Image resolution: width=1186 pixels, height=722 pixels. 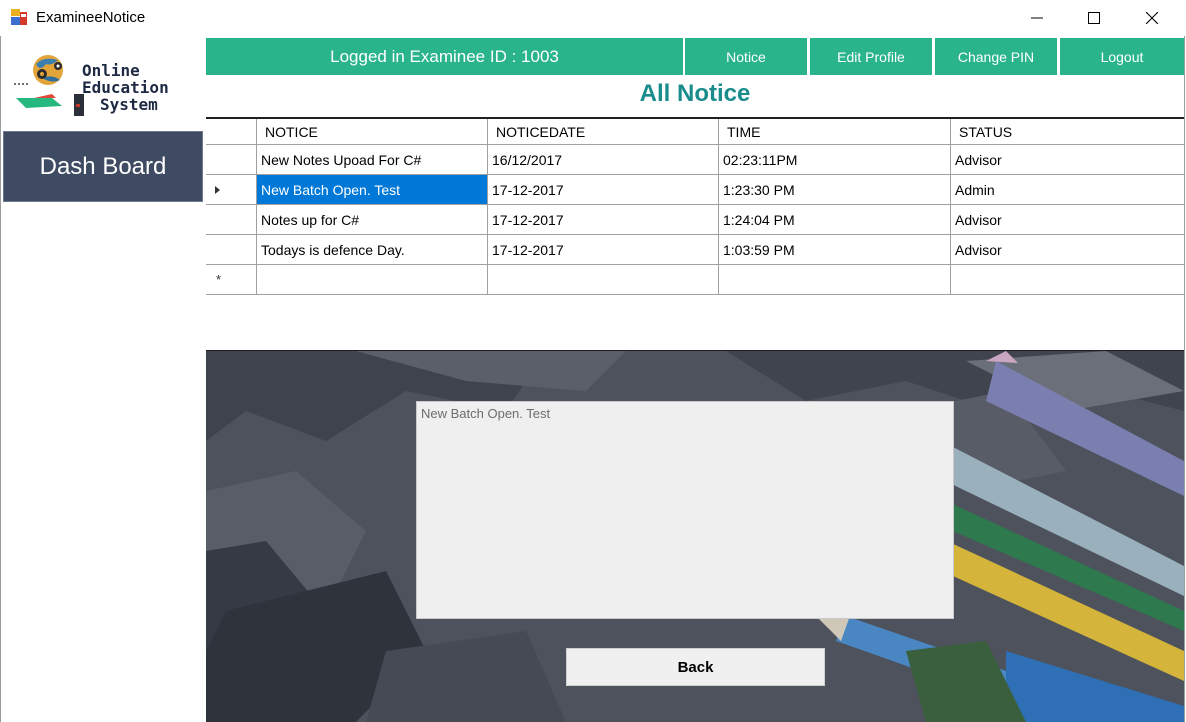 I want to click on notice-cell: Todays is defence Day., so click(x=372, y=250).